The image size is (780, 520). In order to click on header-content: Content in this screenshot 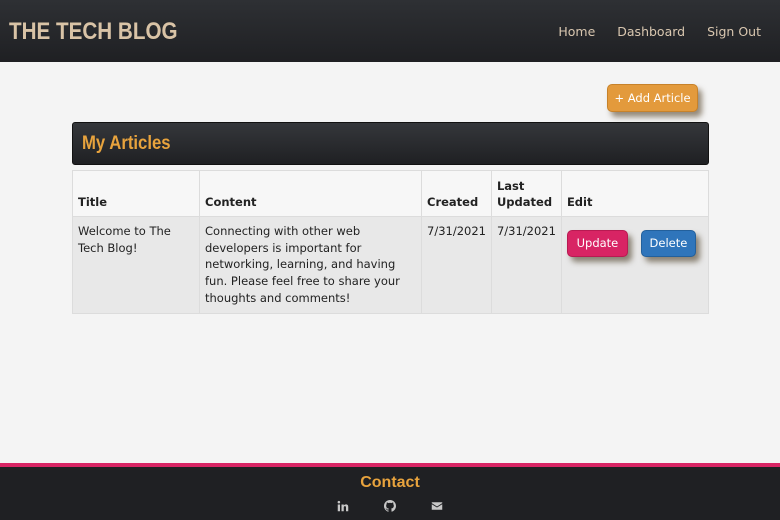, I will do `click(310, 193)`.